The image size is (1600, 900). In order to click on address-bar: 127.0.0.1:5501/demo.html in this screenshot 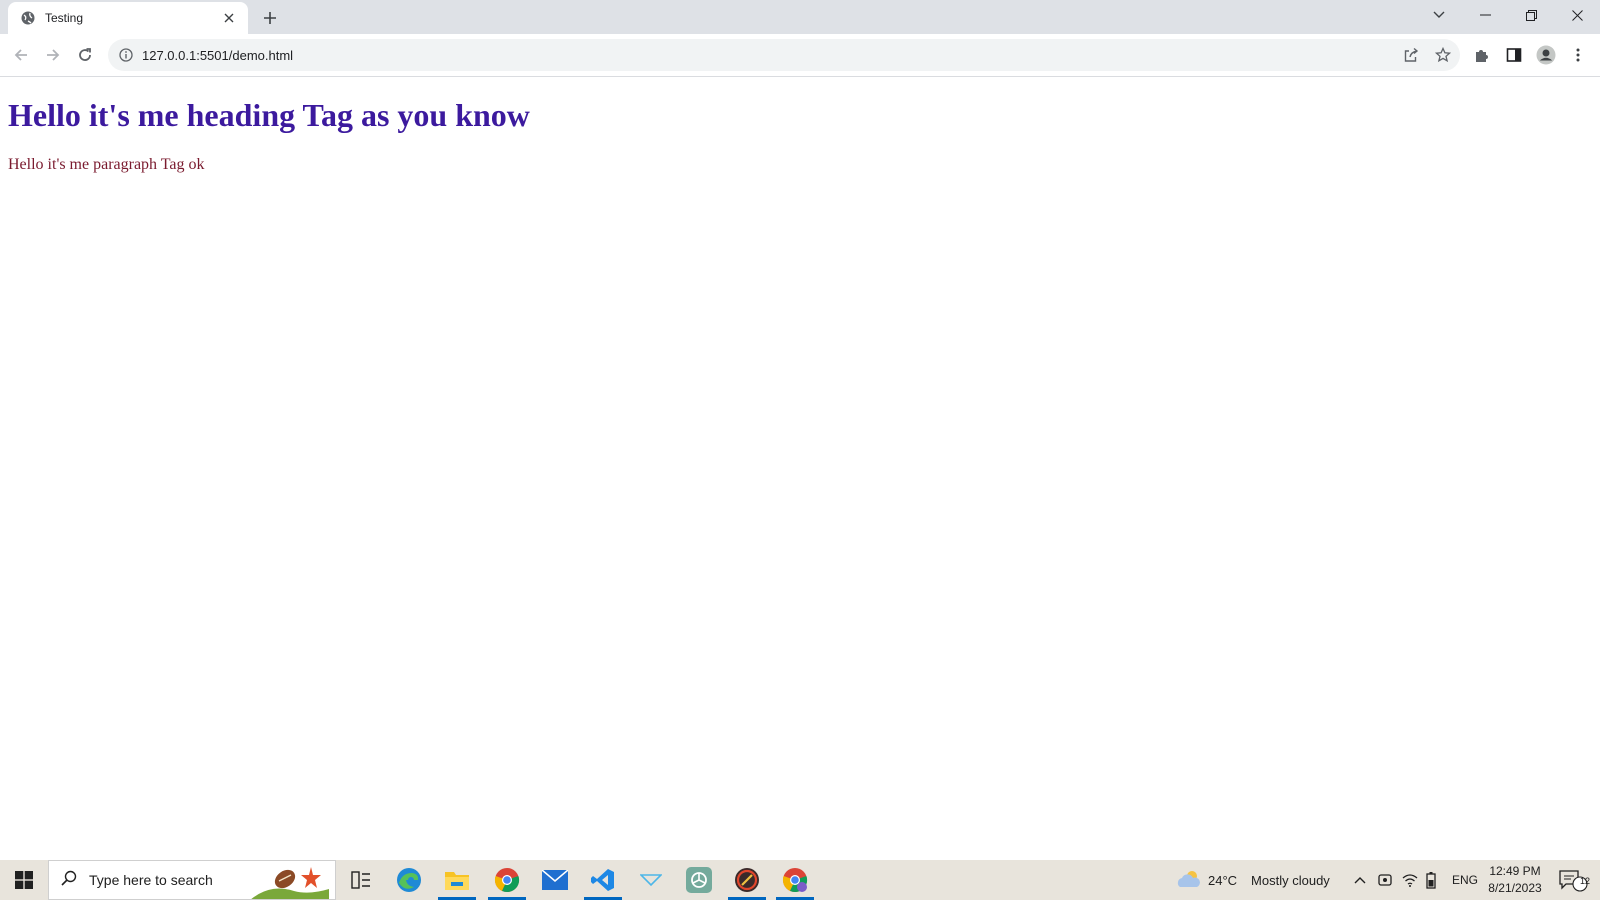, I will do `click(784, 55)`.